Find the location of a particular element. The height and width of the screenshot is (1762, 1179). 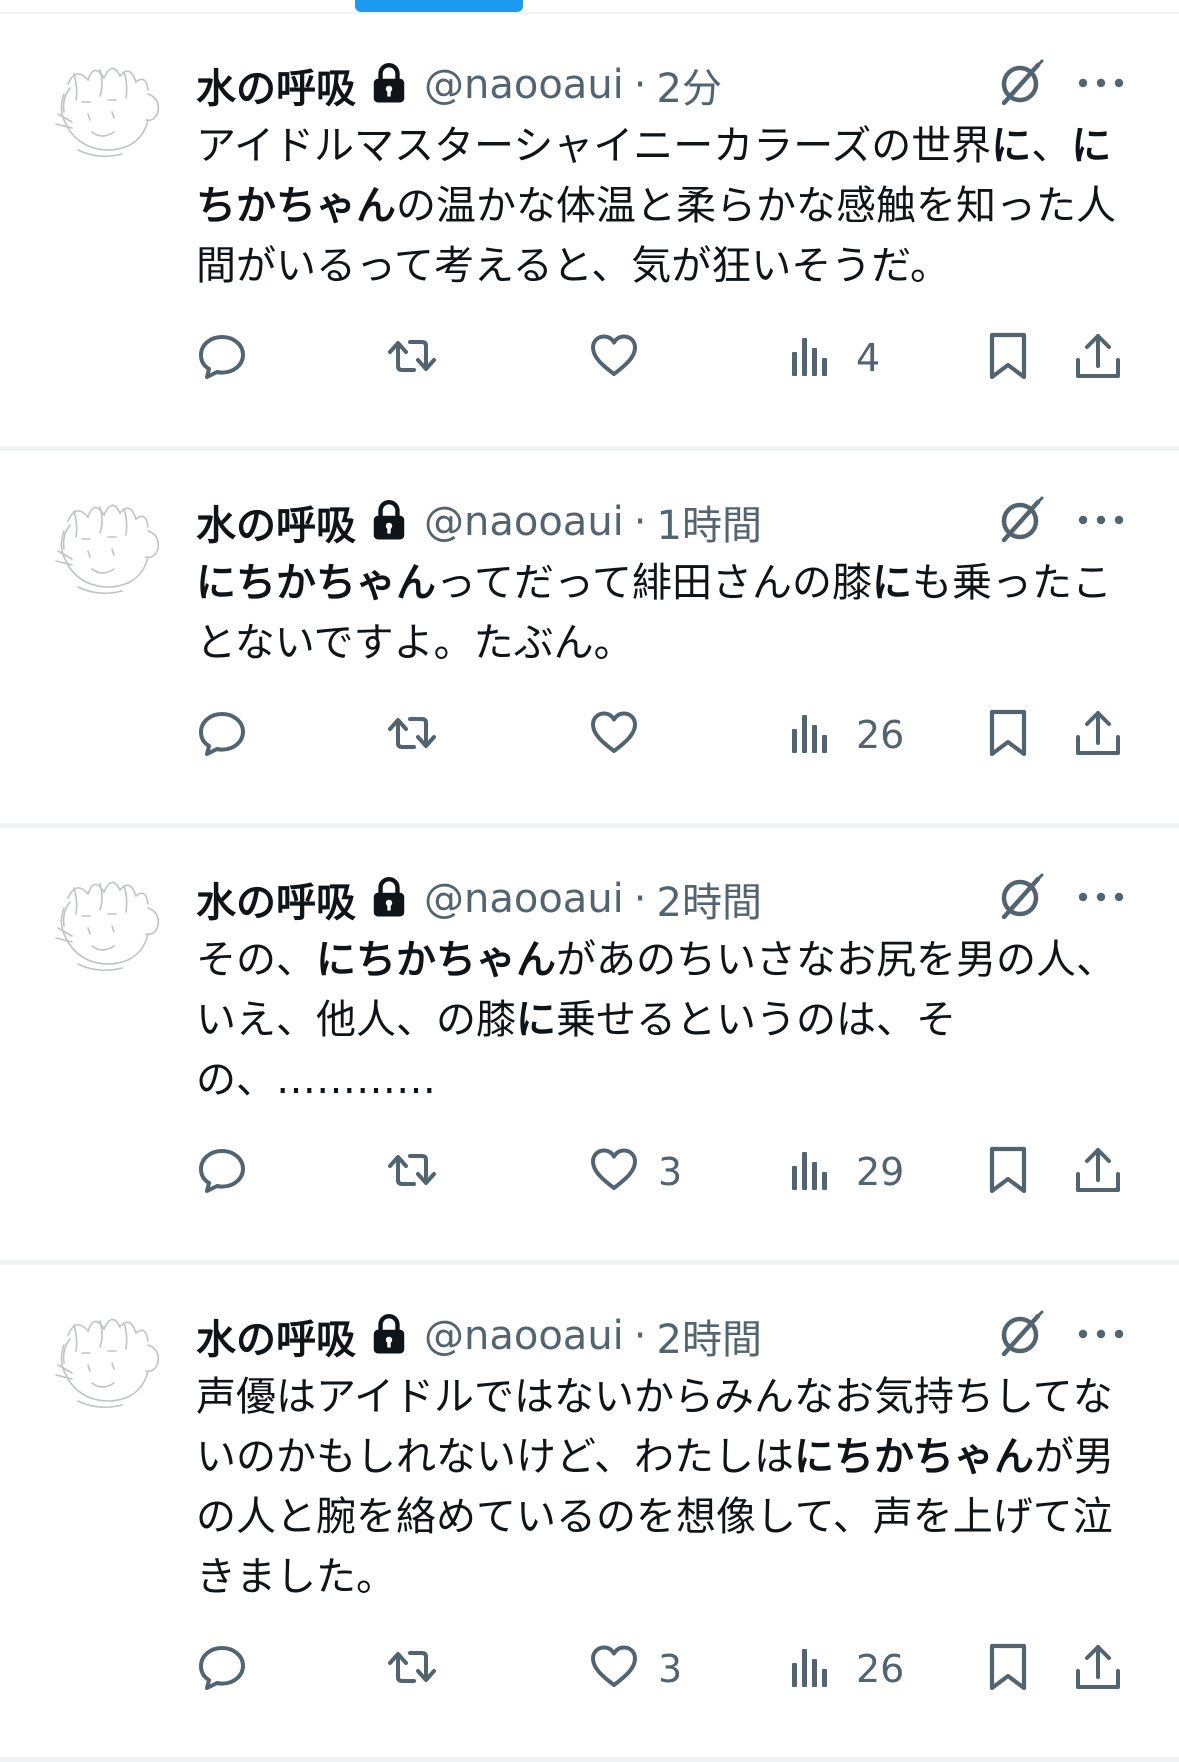

tweet-actions: 3 29 is located at coordinates (661, 1185).